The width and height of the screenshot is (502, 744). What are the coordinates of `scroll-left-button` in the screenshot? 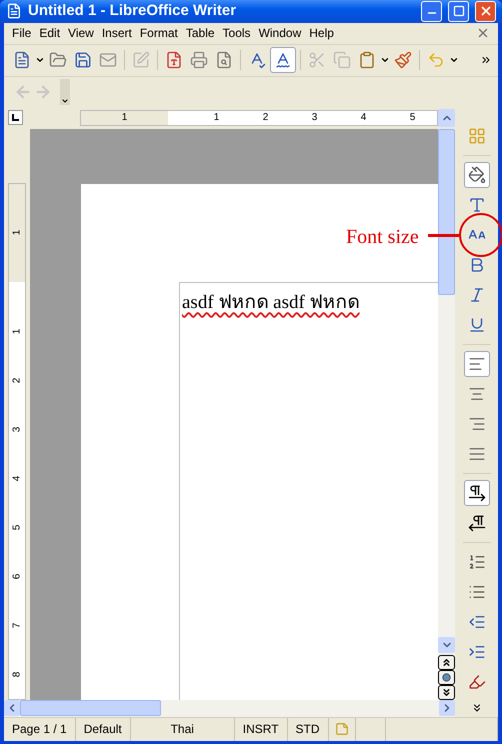 It's located at (12, 708).